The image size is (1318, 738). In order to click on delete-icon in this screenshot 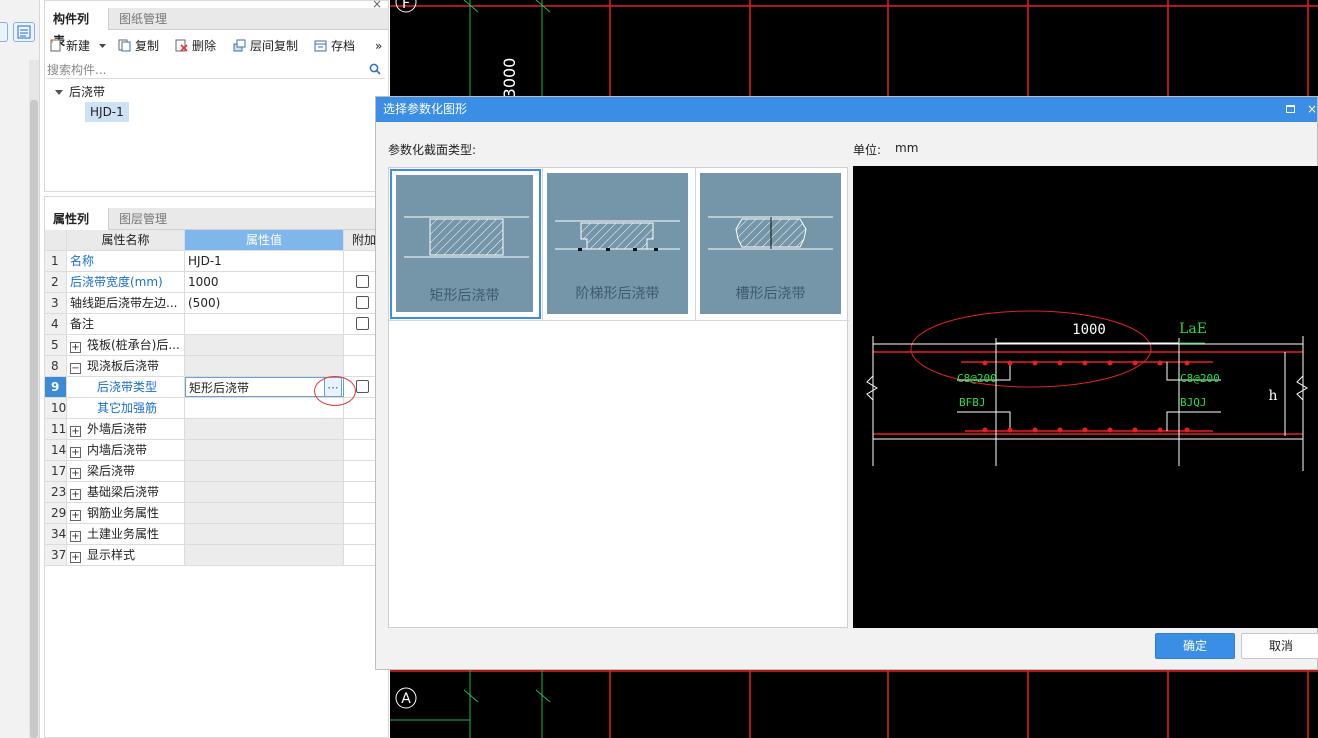, I will do `click(181, 45)`.